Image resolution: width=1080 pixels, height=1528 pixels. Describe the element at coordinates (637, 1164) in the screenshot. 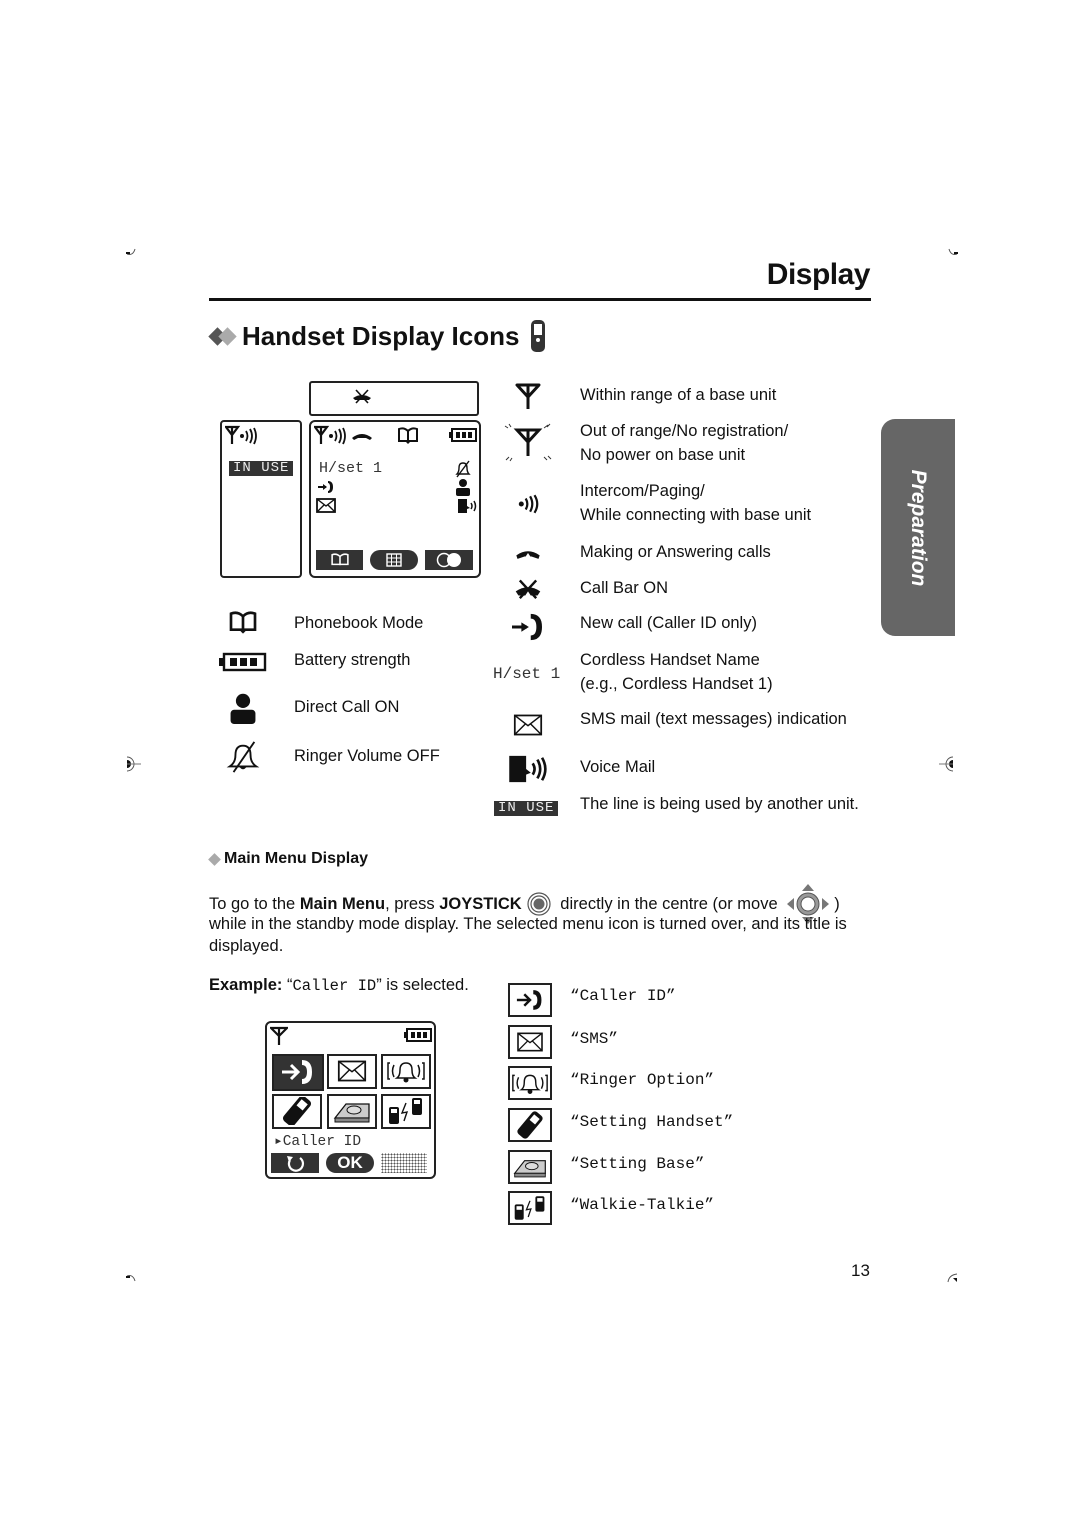

I see `menu-item-label: “Setting Base”` at that location.